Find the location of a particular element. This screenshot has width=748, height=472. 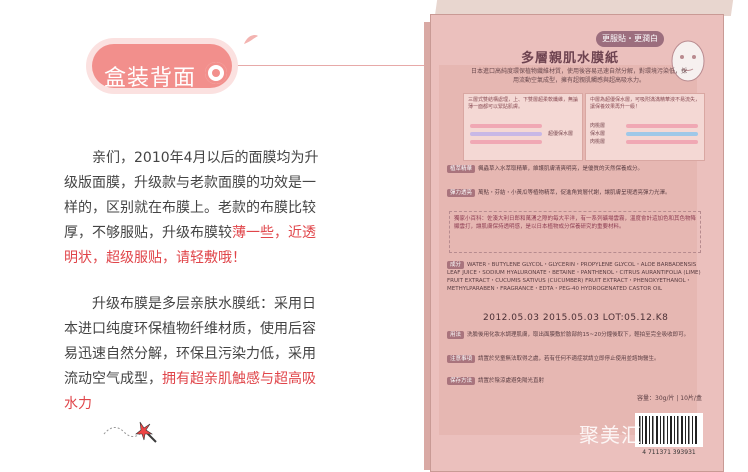

info-tag: 保存方法 is located at coordinates (461, 381).